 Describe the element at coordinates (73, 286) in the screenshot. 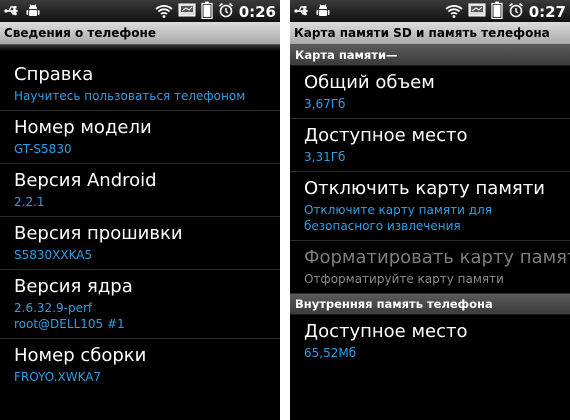

I see `list-item-title: Версия ядра` at that location.